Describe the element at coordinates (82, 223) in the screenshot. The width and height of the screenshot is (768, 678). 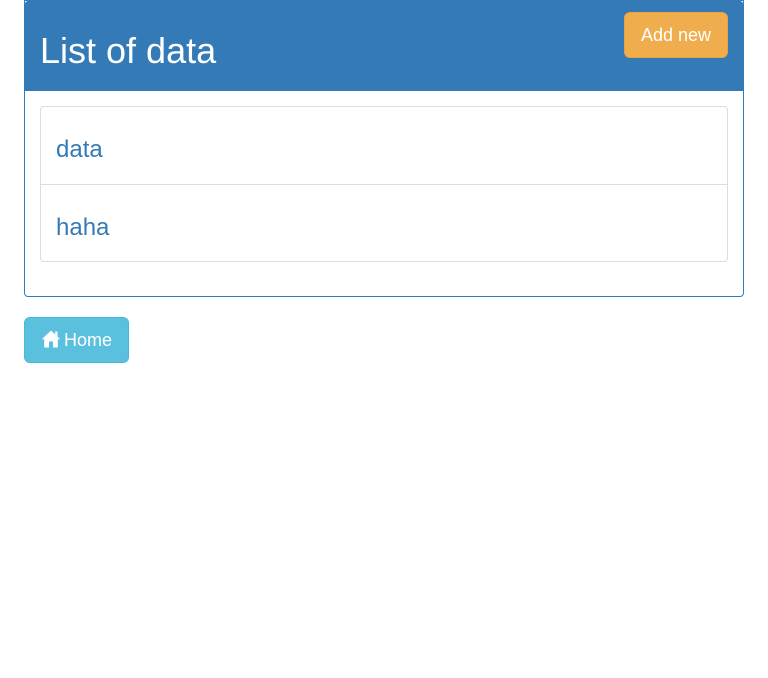
I see `list-item-link: haha` at that location.